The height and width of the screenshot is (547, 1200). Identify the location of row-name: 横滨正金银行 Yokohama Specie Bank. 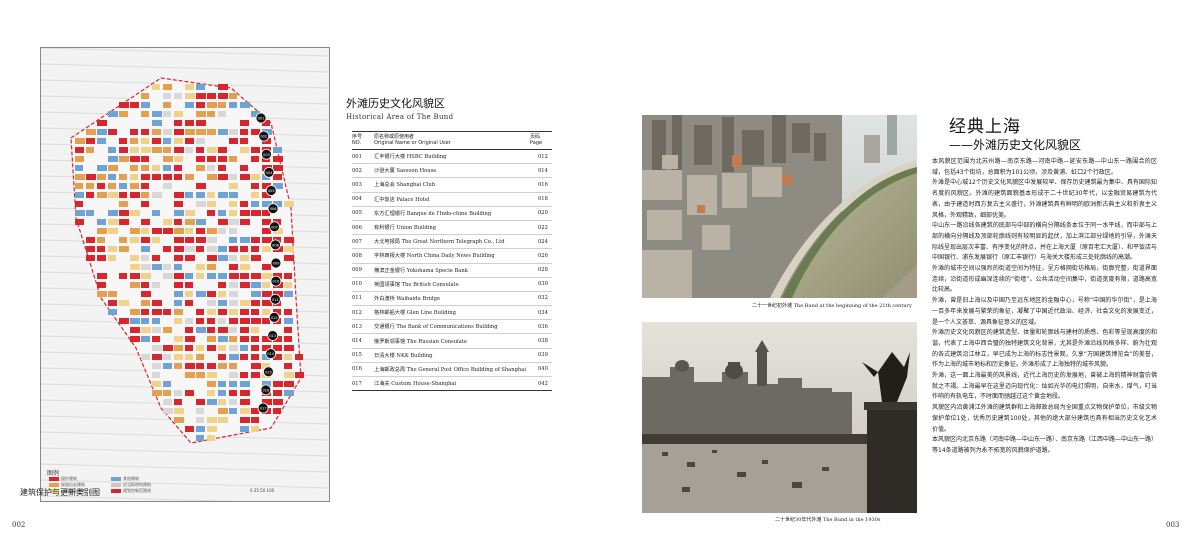
(452, 270).